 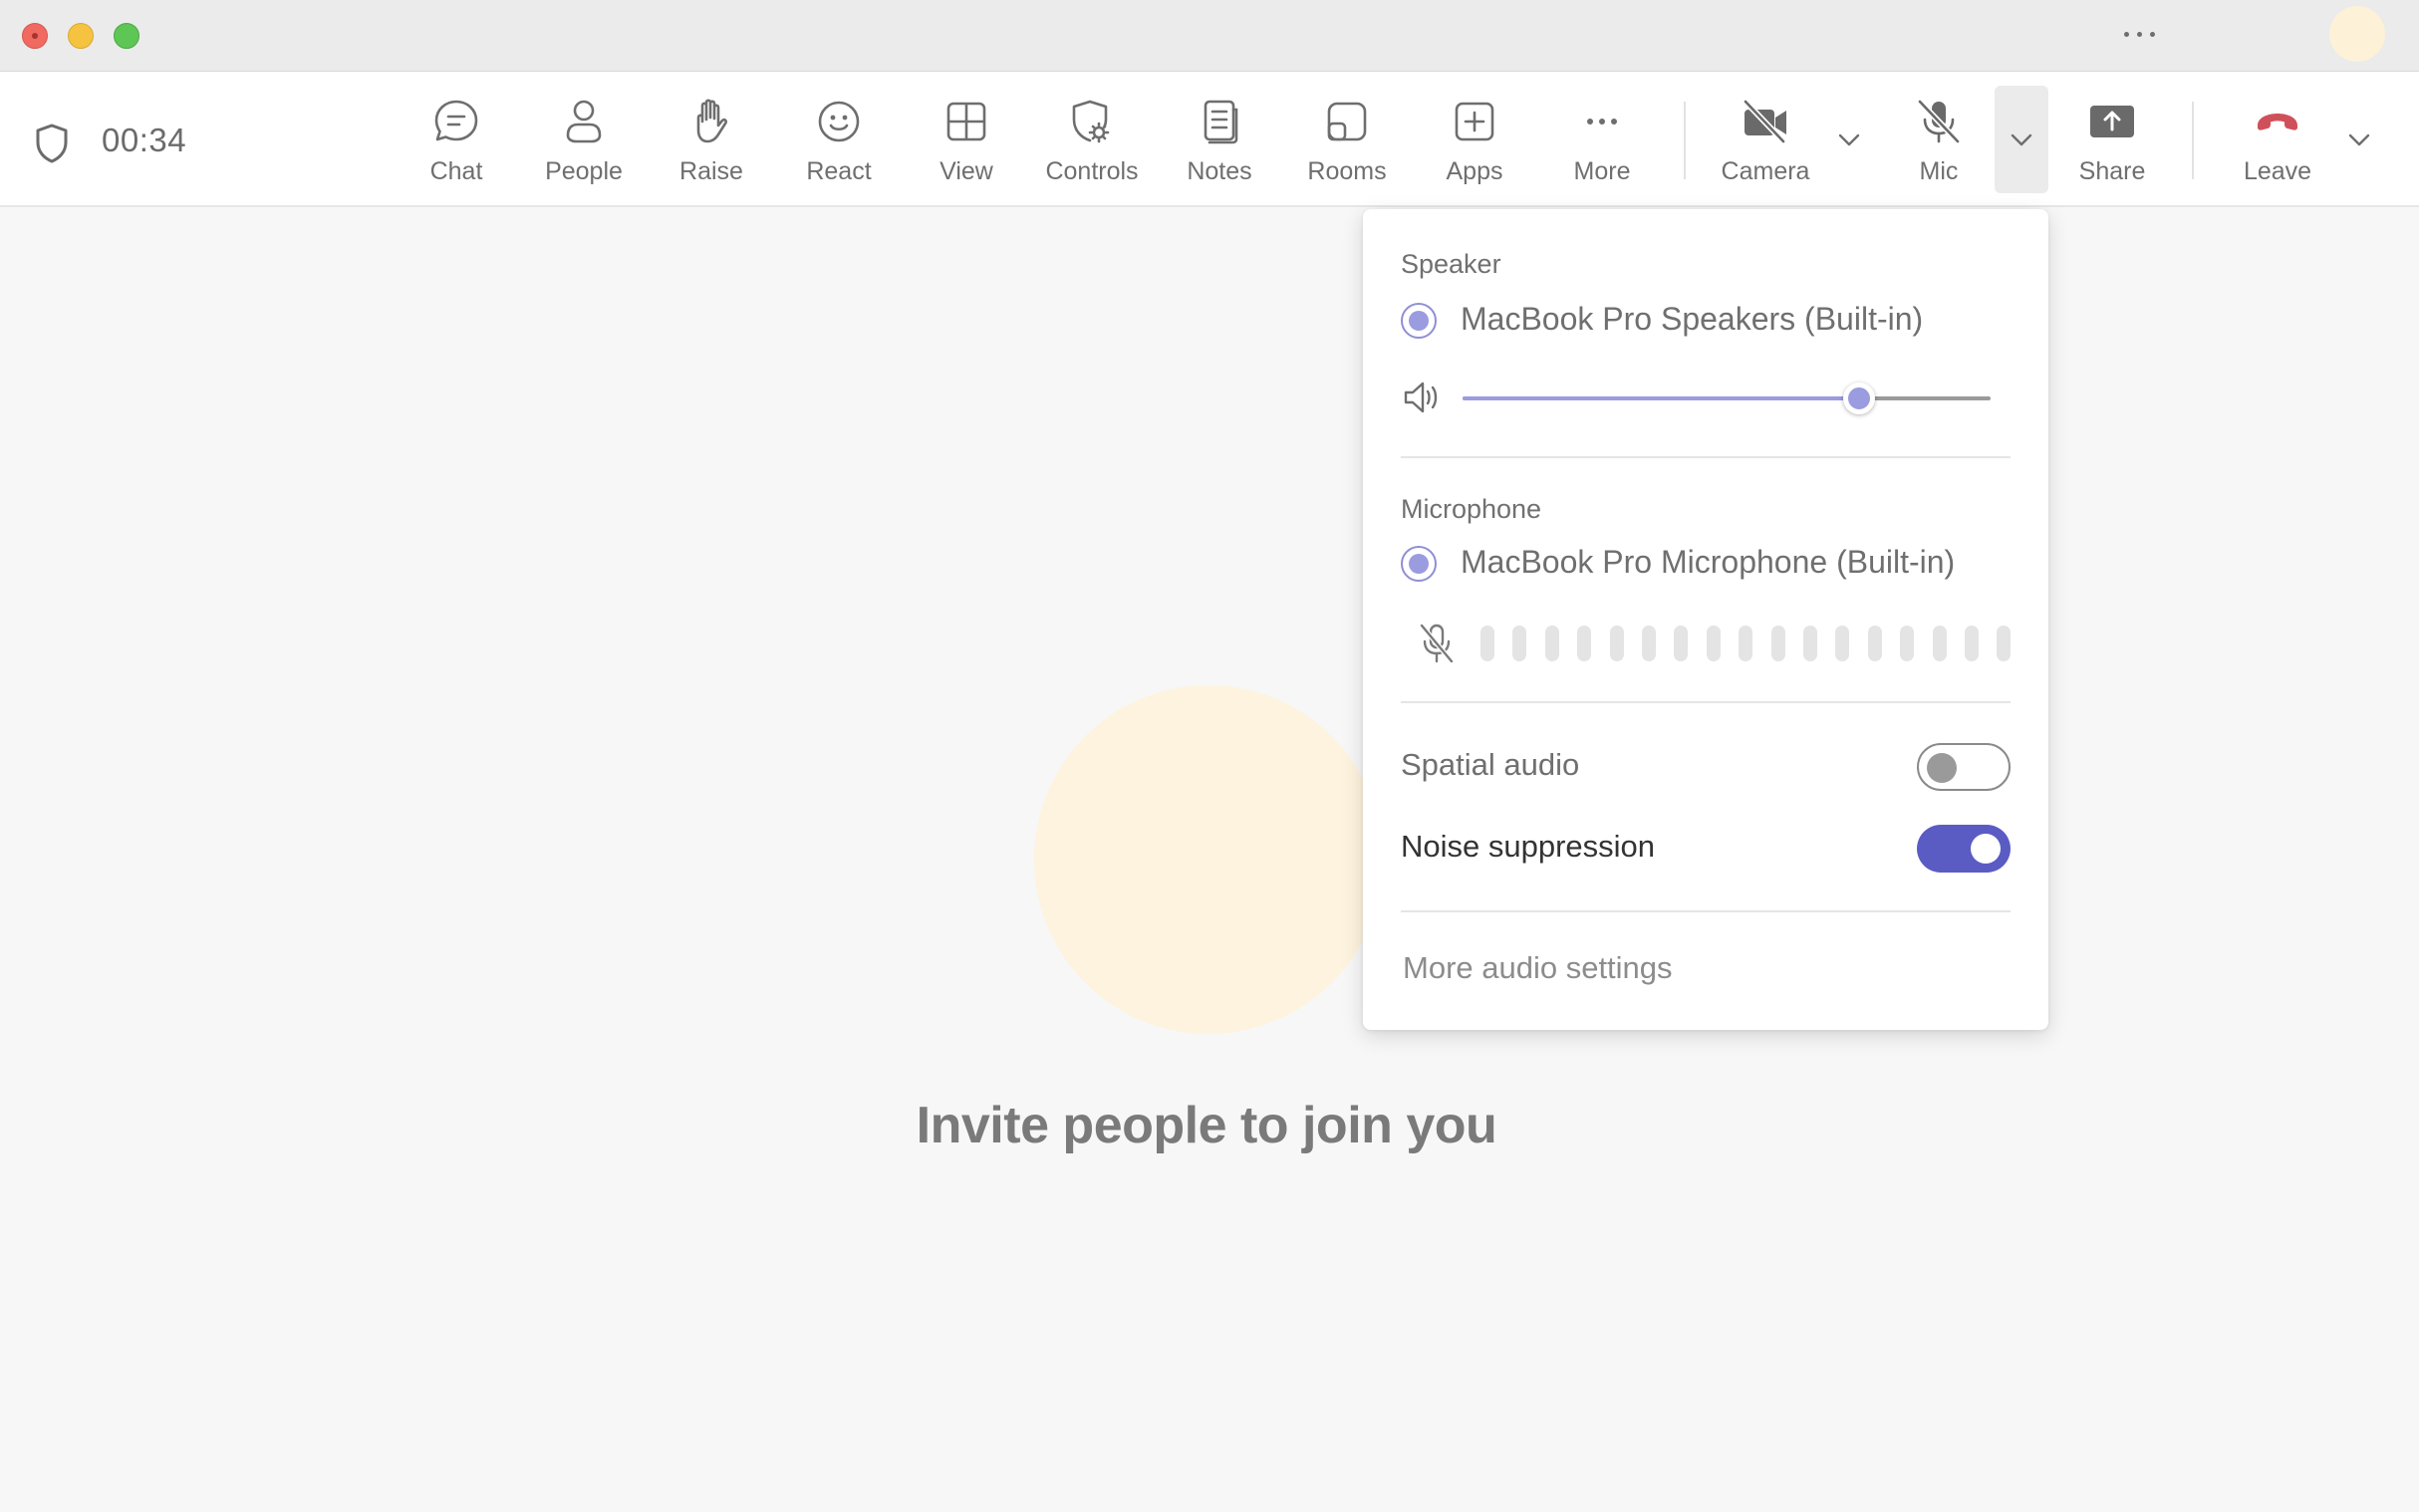 I want to click on people-button: People, so click(x=584, y=139).